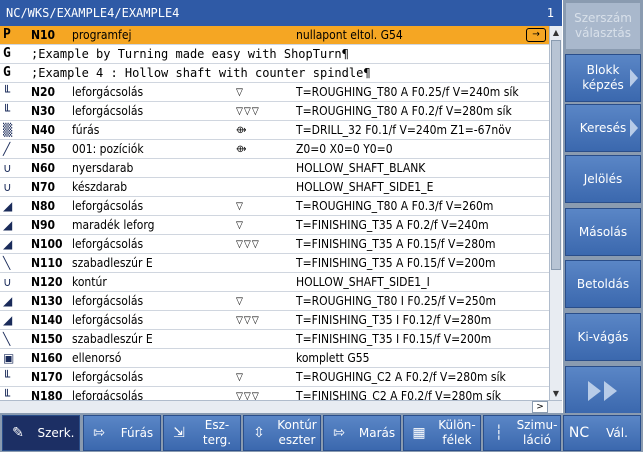 The image size is (643, 452). What do you see at coordinates (396, 244) in the screenshot?
I see `block-parameters: T=FINISHING_T35 A F0.15/f V=280m` at bounding box center [396, 244].